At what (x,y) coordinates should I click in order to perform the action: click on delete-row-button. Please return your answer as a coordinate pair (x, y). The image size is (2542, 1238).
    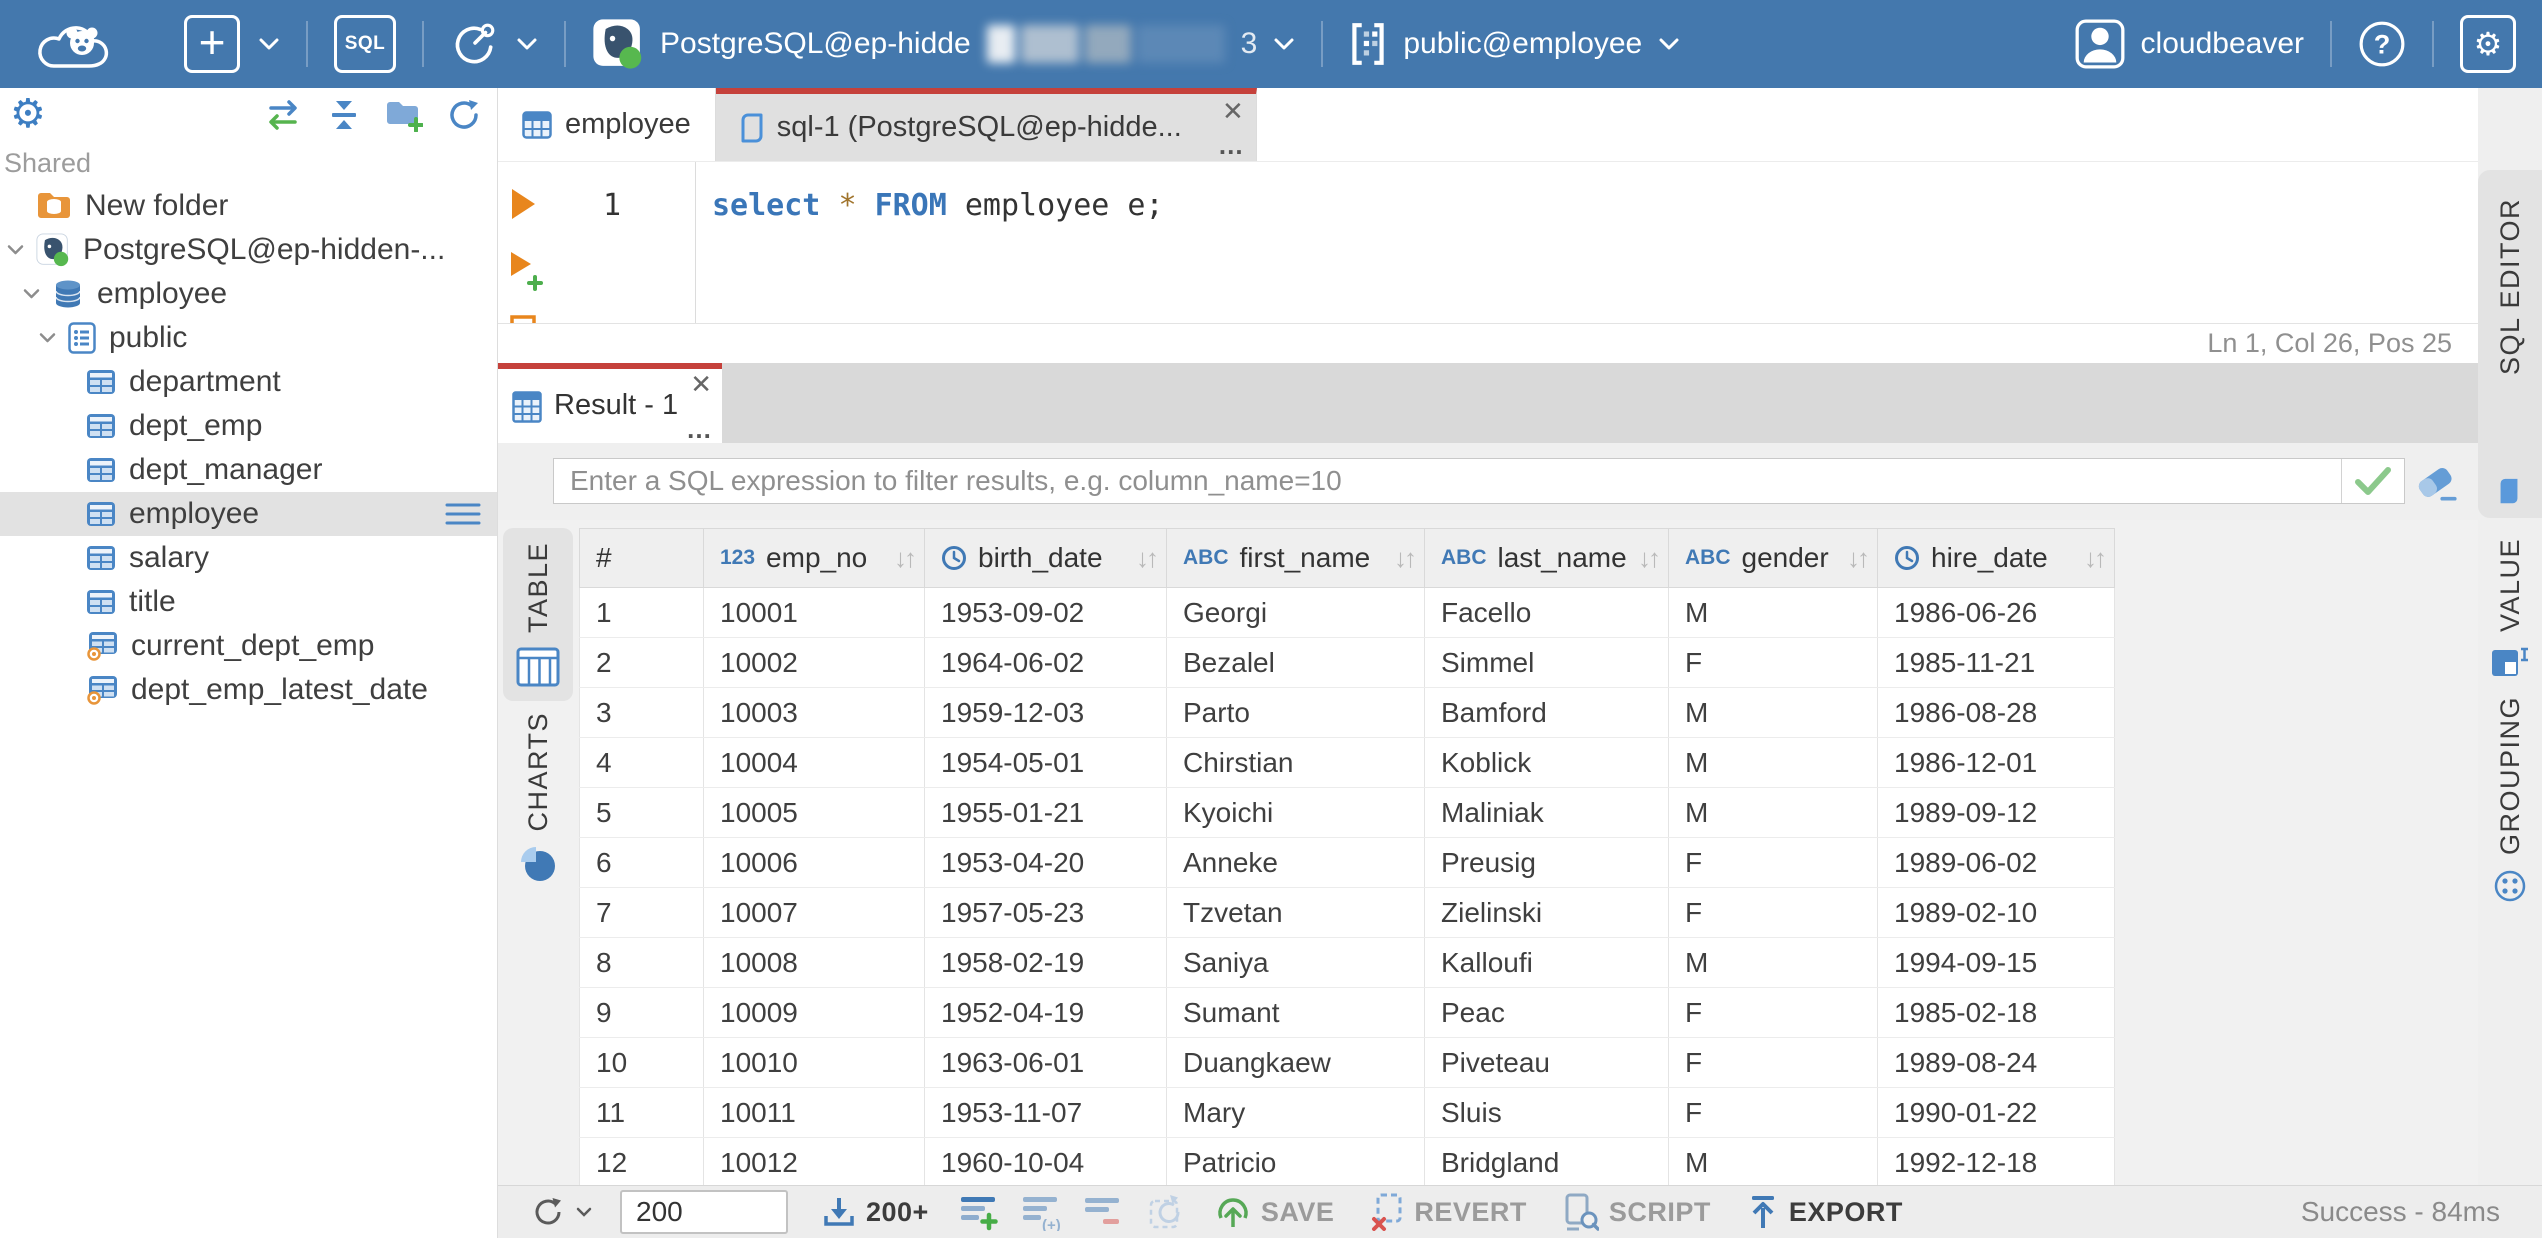
    Looking at the image, I should click on (1103, 1212).